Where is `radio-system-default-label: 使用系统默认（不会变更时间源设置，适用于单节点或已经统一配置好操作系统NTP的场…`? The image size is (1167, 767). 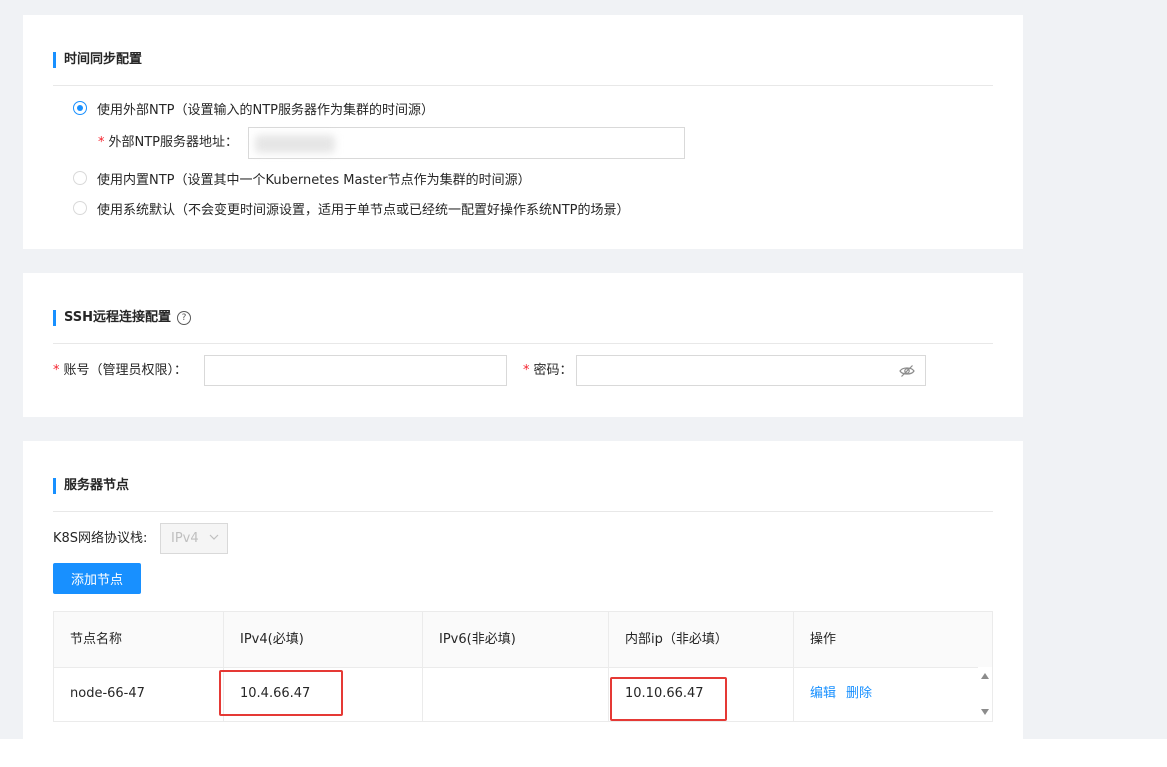 radio-system-default-label: 使用系统默认（不会变更时间源设置，适用于单节点或已经统一配置好操作系统NTP的场… is located at coordinates (363, 210).